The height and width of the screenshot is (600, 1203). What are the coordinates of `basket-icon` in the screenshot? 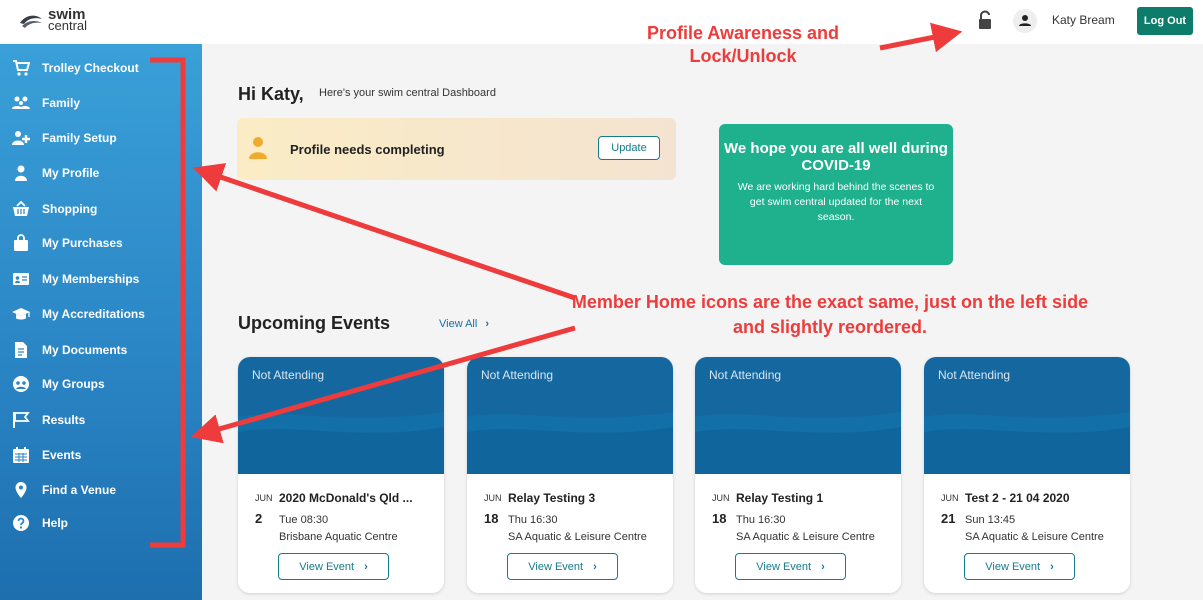 It's located at (21, 208).